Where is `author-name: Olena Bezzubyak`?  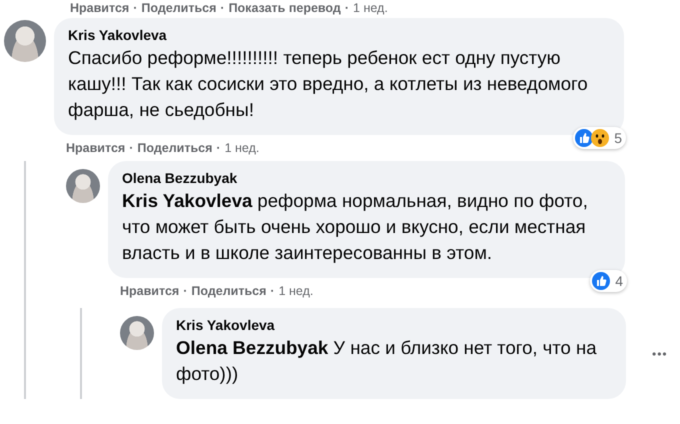 author-name: Olena Bezzubyak is located at coordinates (180, 178).